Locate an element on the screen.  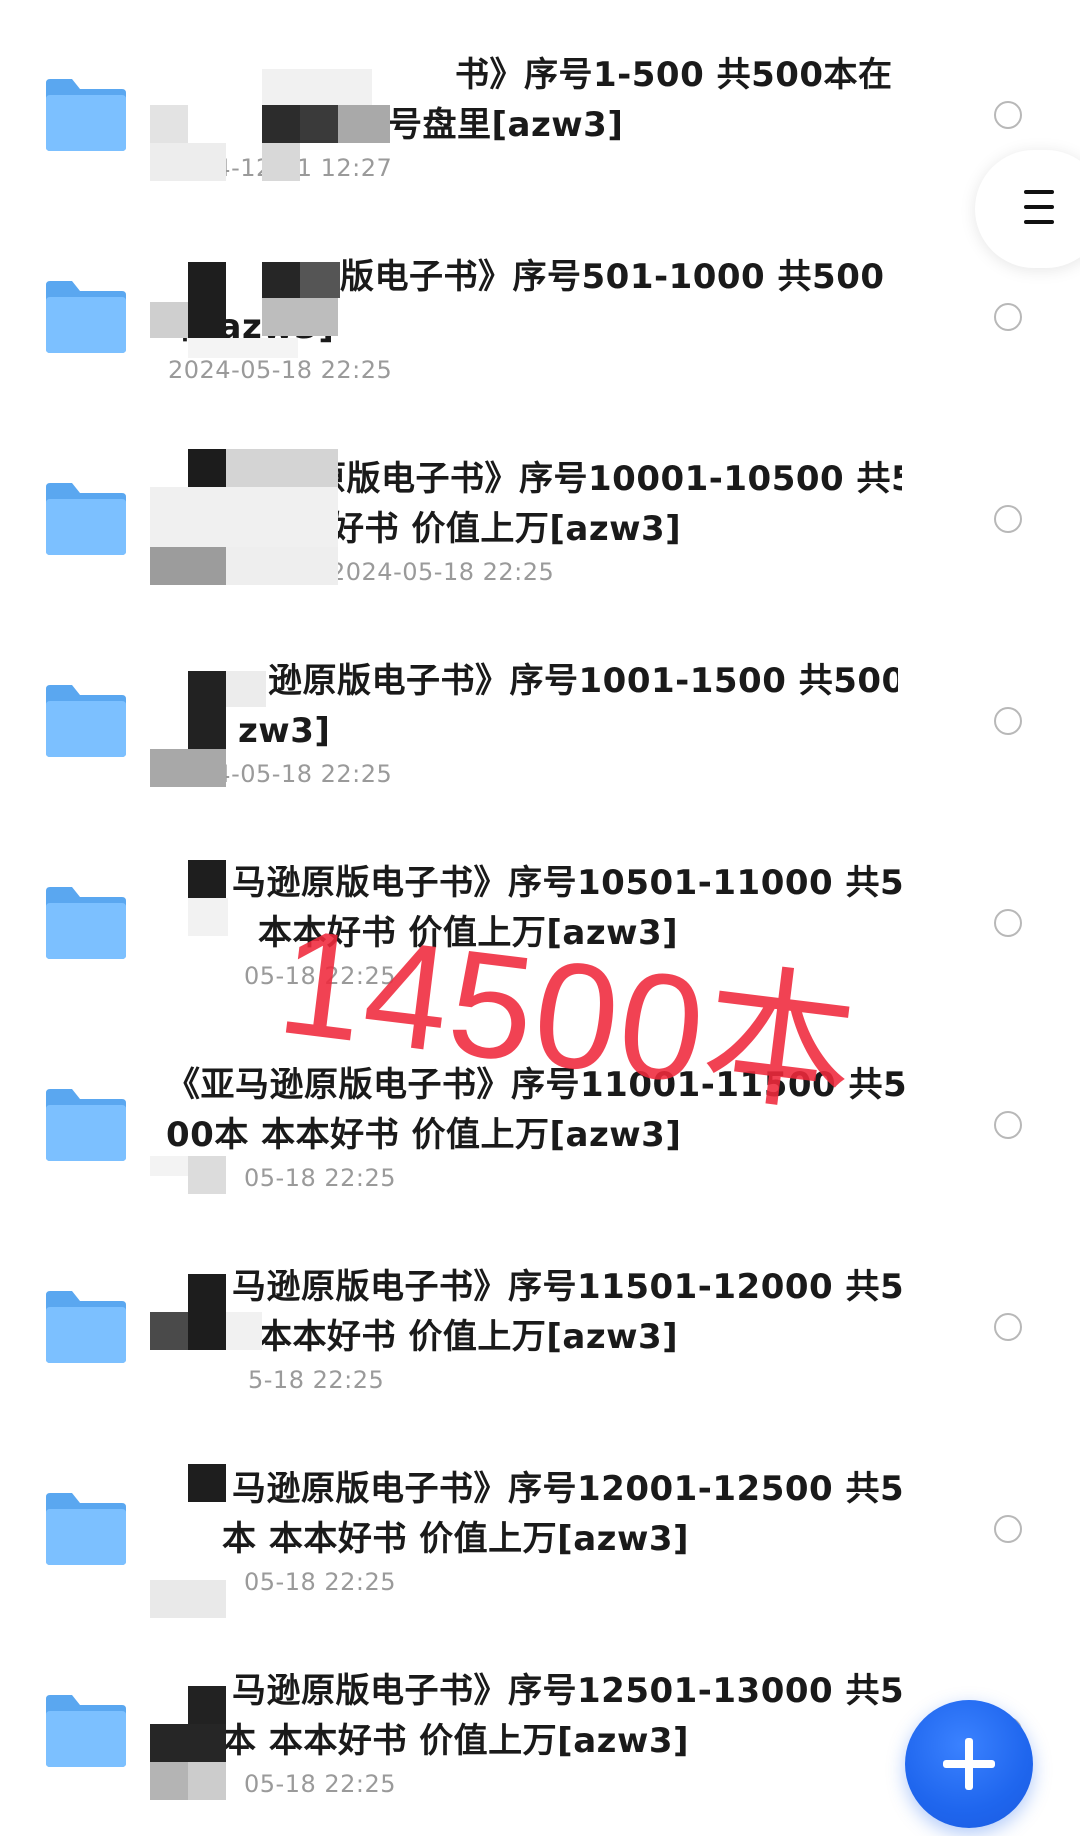
add-button is located at coordinates (969, 1764).